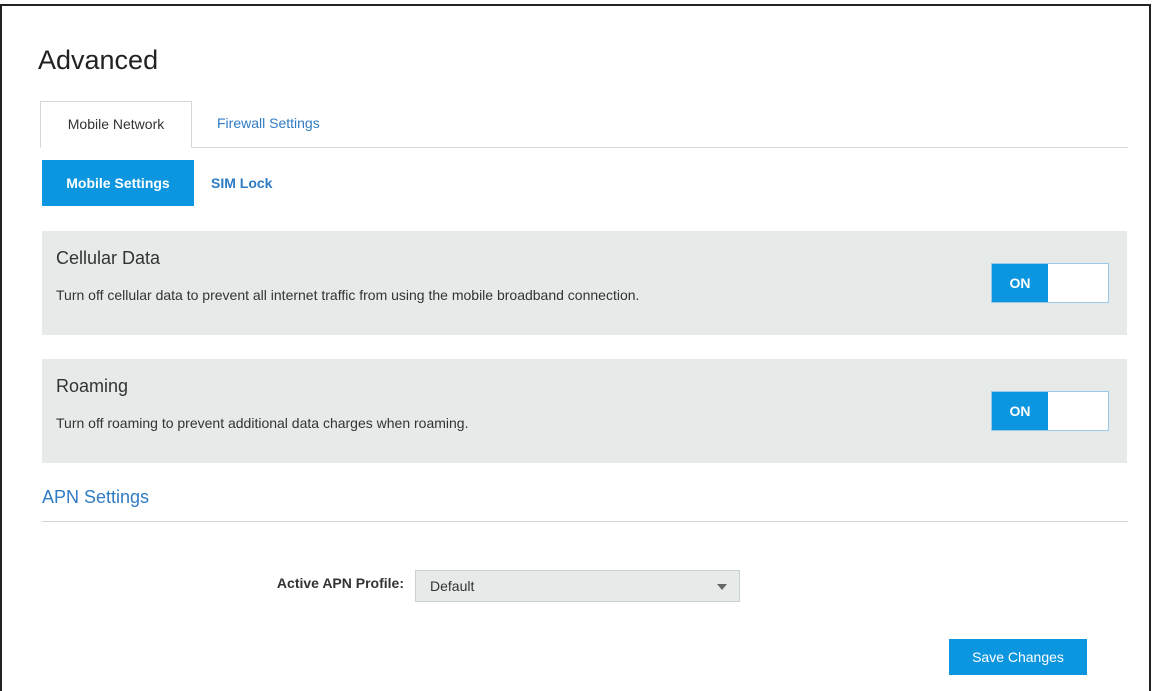  Describe the element at coordinates (722, 587) in the screenshot. I see `chevron-down-icon` at that location.